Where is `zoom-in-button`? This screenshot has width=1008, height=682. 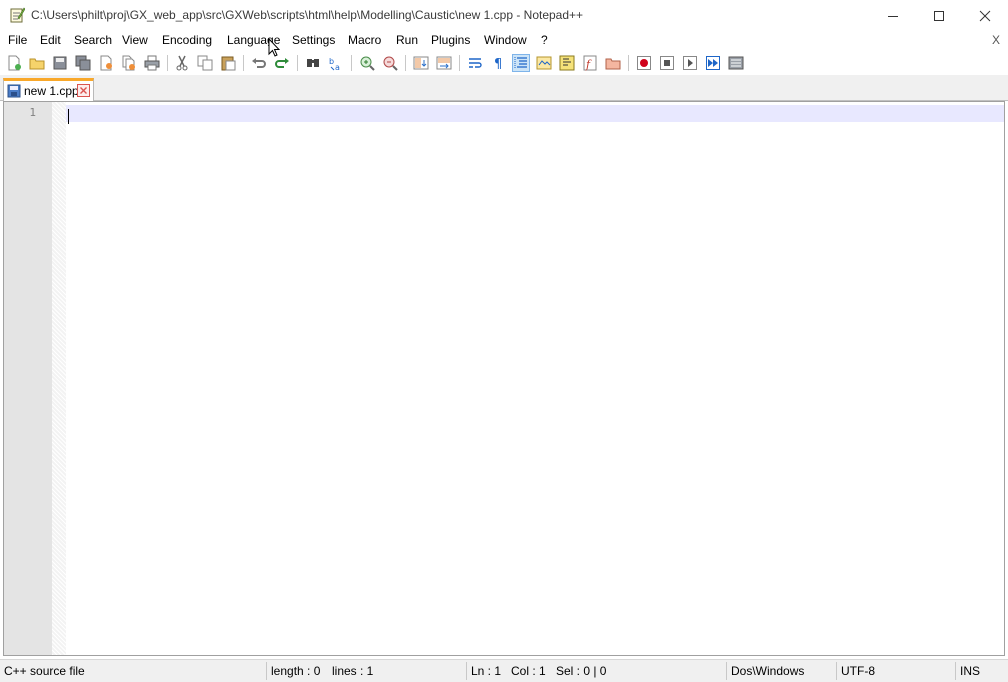 zoom-in-button is located at coordinates (367, 63).